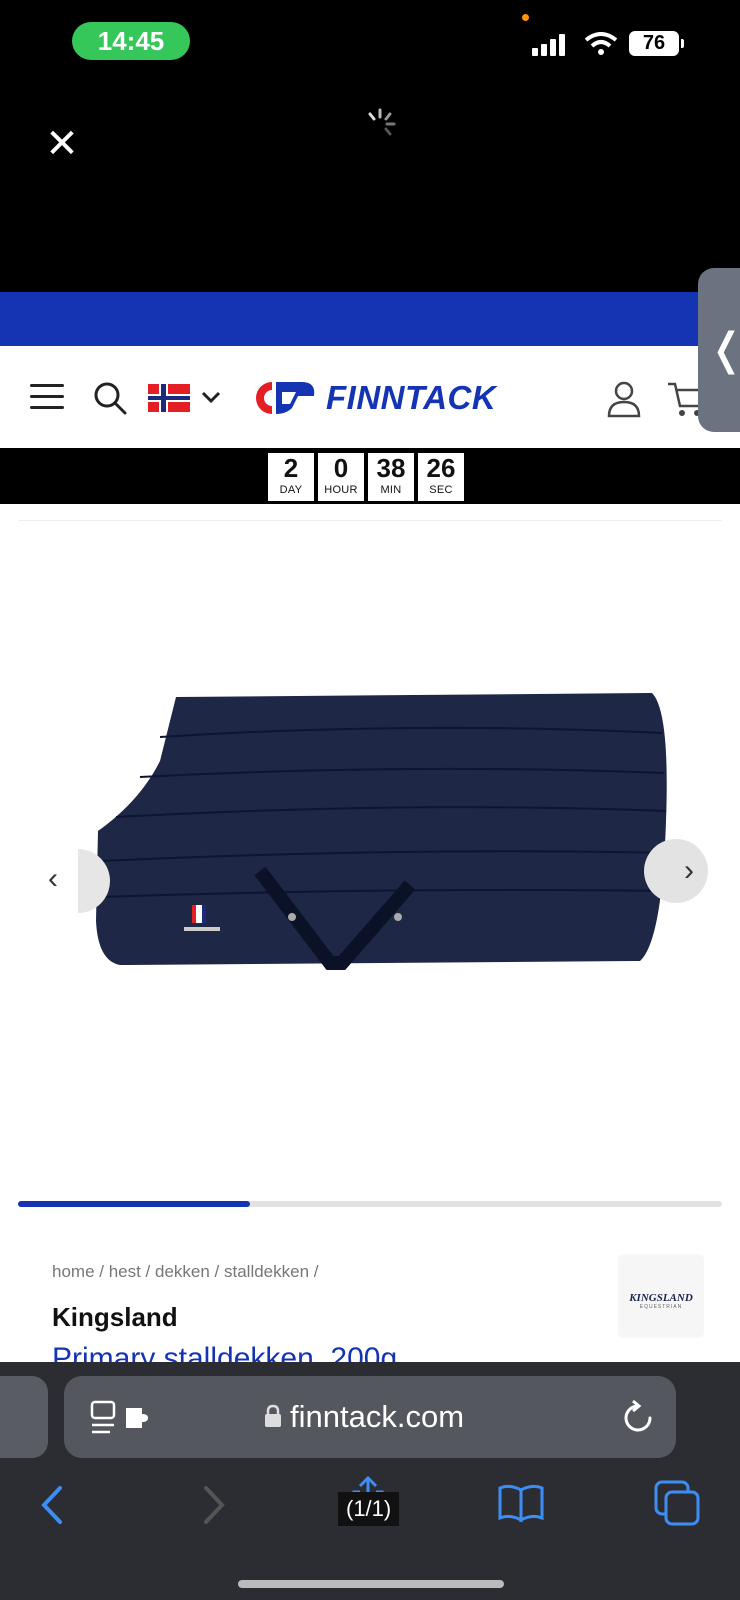  Describe the element at coordinates (370, 319) in the screenshot. I see `top-banner` at that location.